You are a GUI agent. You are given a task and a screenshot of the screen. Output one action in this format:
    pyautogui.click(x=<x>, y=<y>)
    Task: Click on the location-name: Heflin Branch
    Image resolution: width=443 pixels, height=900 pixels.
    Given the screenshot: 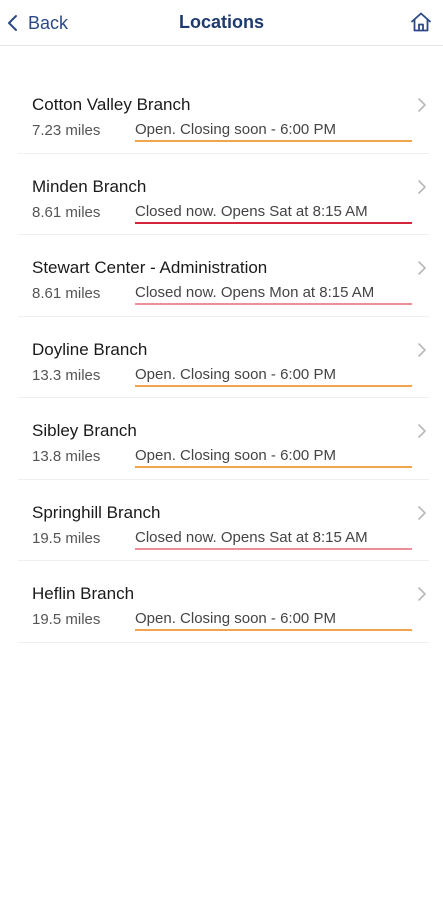 What is the action you would take?
    pyautogui.click(x=83, y=593)
    